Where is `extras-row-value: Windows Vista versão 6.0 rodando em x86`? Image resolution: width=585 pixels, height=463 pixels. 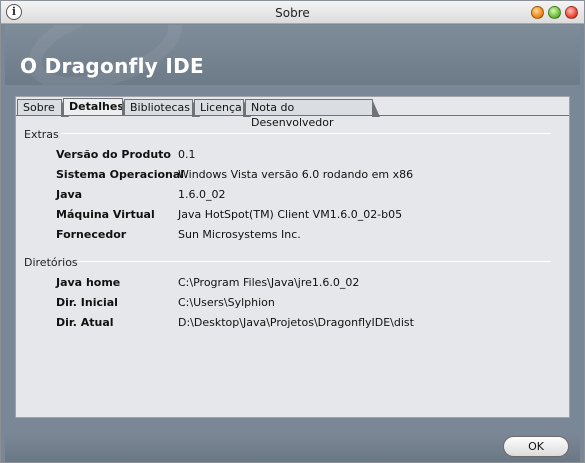
extras-row-value: Windows Vista versão 6.0 rodando em x86 is located at coordinates (296, 174).